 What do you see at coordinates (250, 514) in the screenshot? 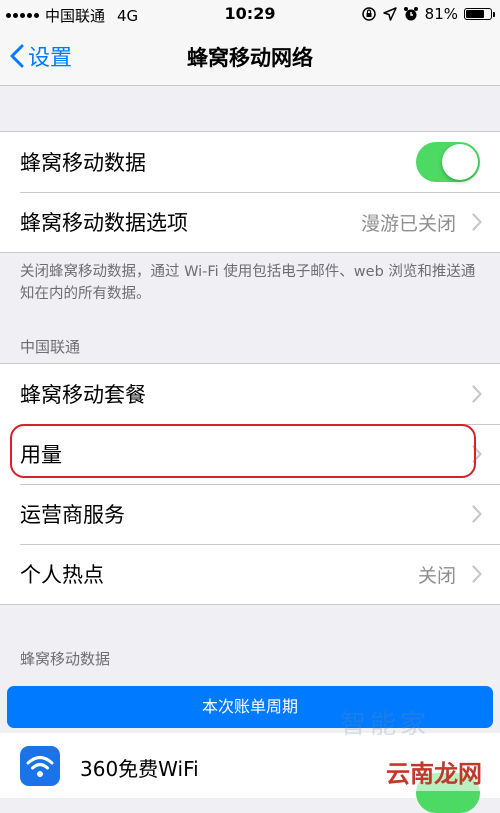
I see `carrier-services-row: 运营商服务` at bounding box center [250, 514].